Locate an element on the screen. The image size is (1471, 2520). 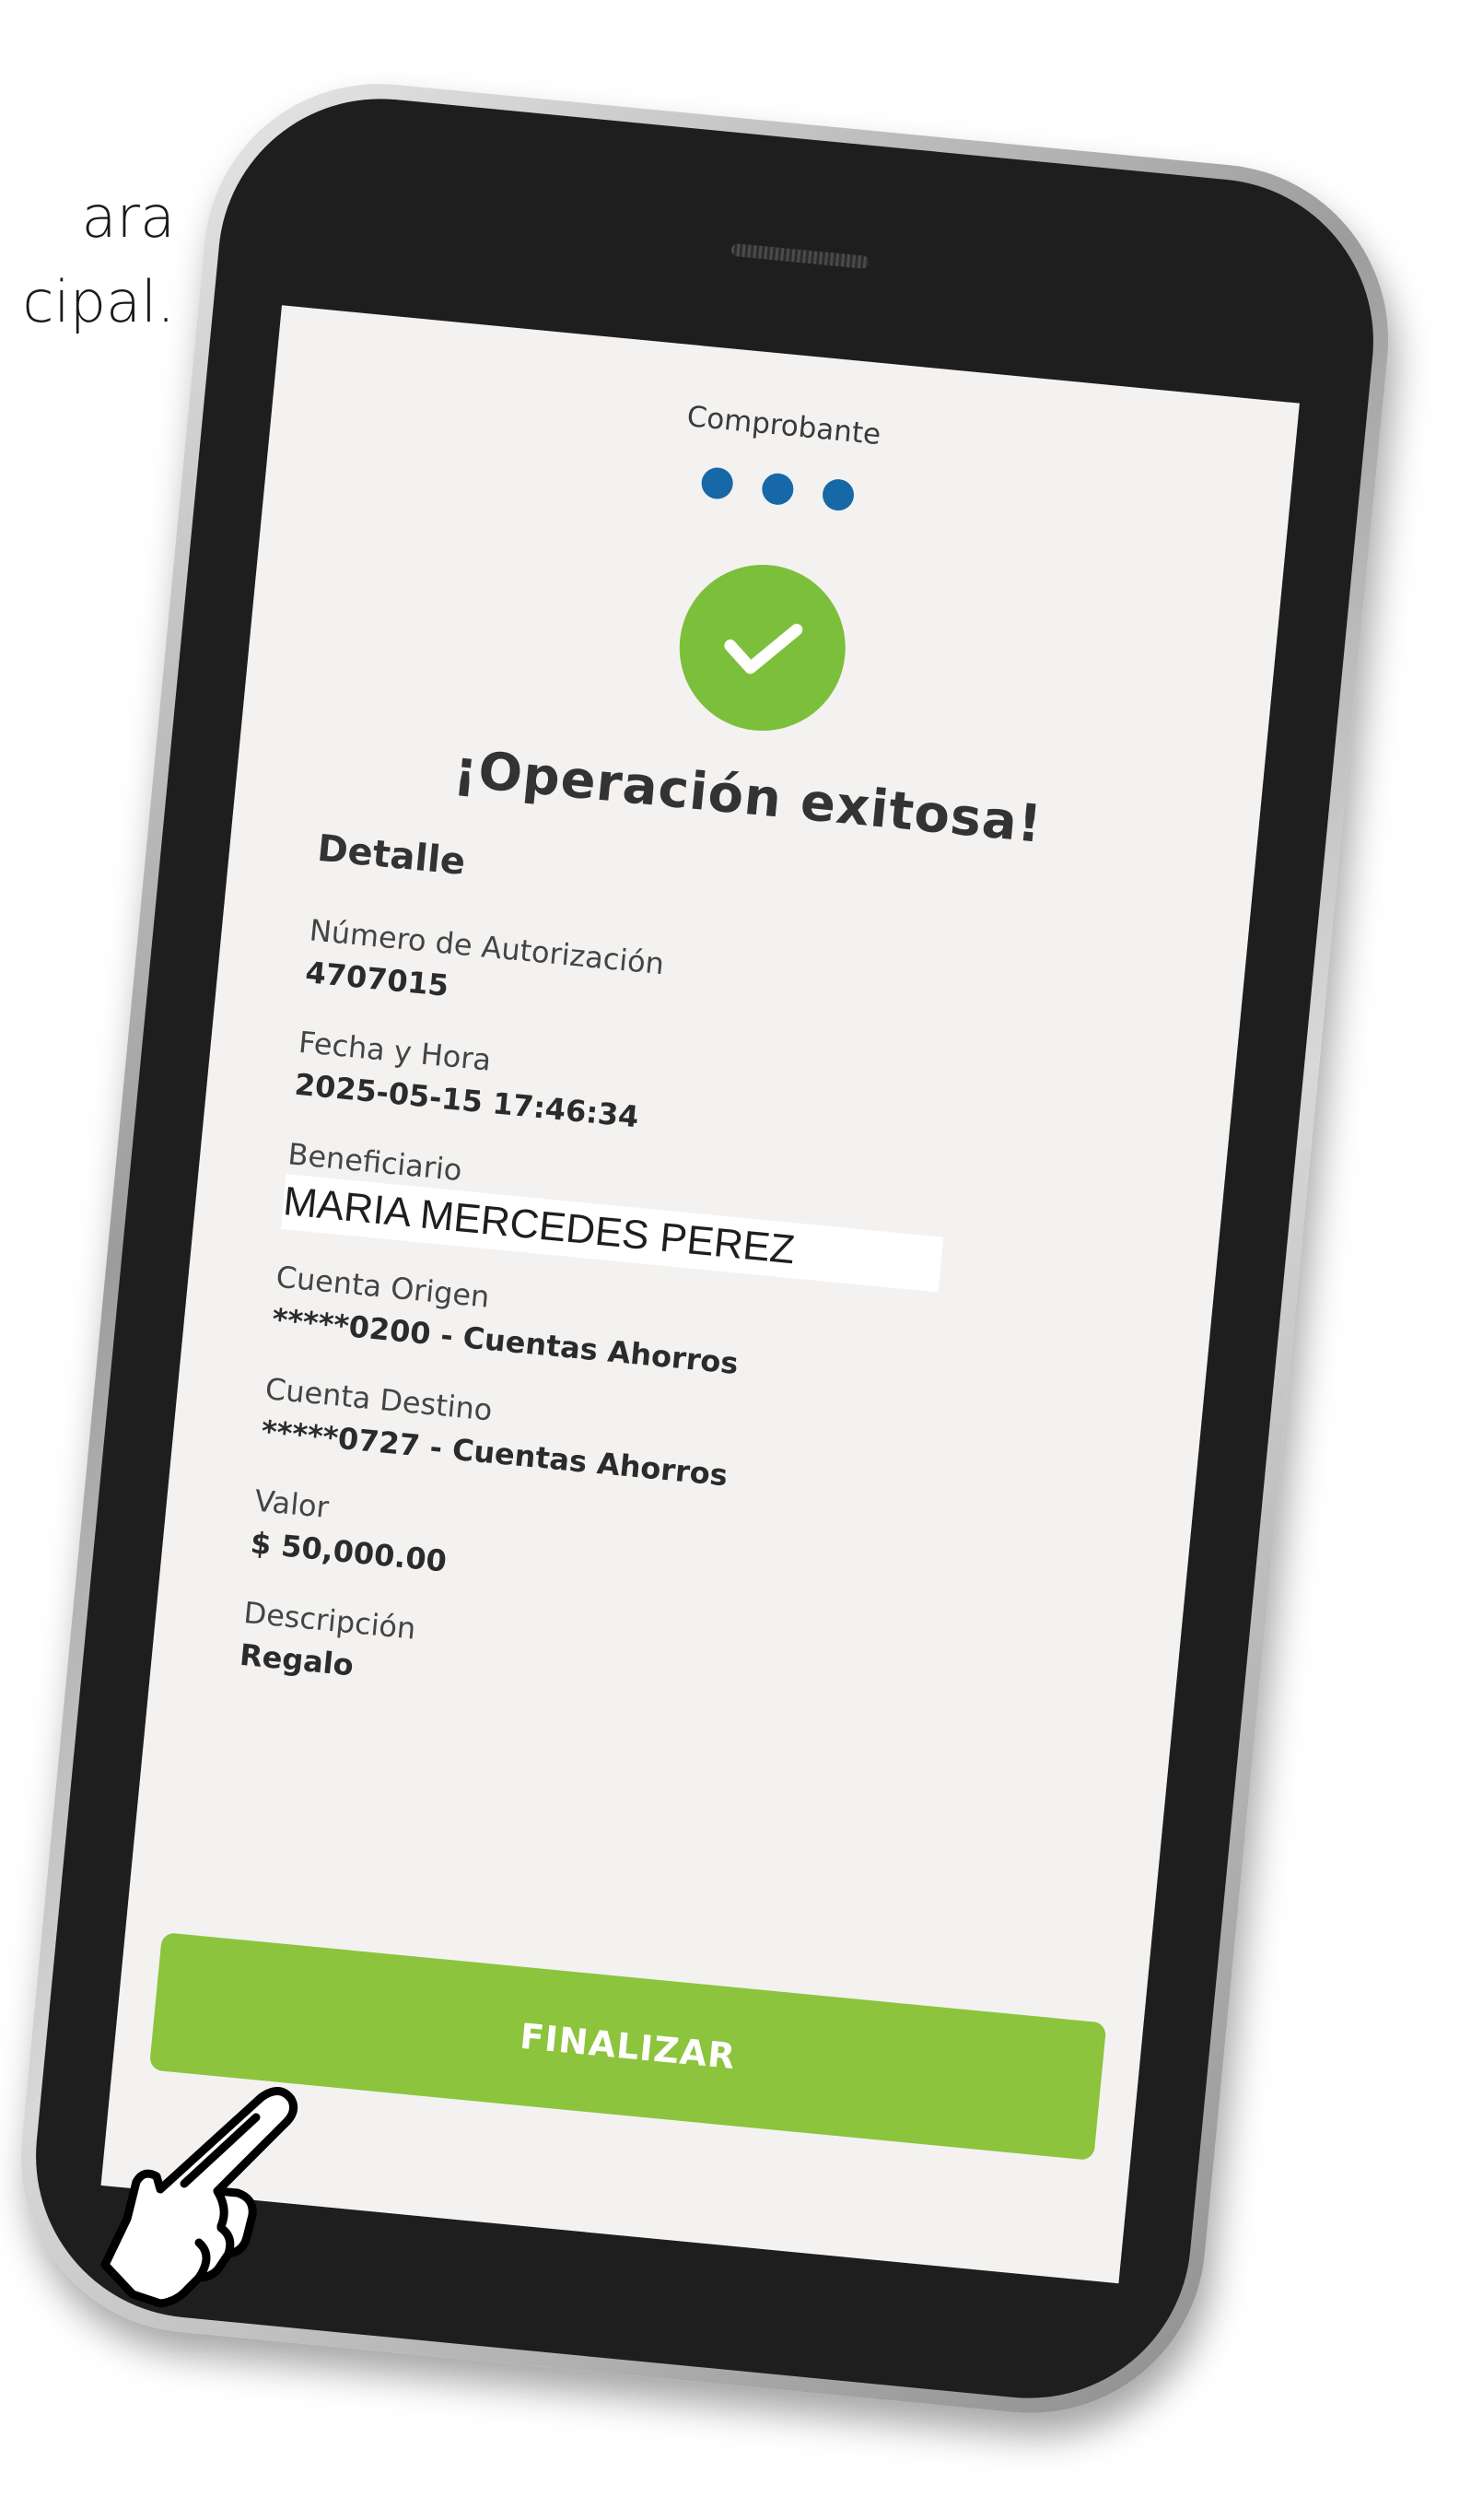
check-circle-icon is located at coordinates (762, 648).